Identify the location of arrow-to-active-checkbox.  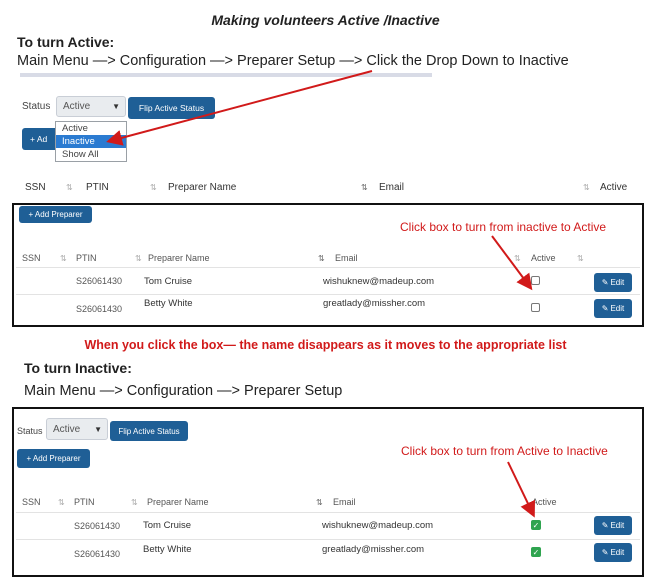
(521, 489).